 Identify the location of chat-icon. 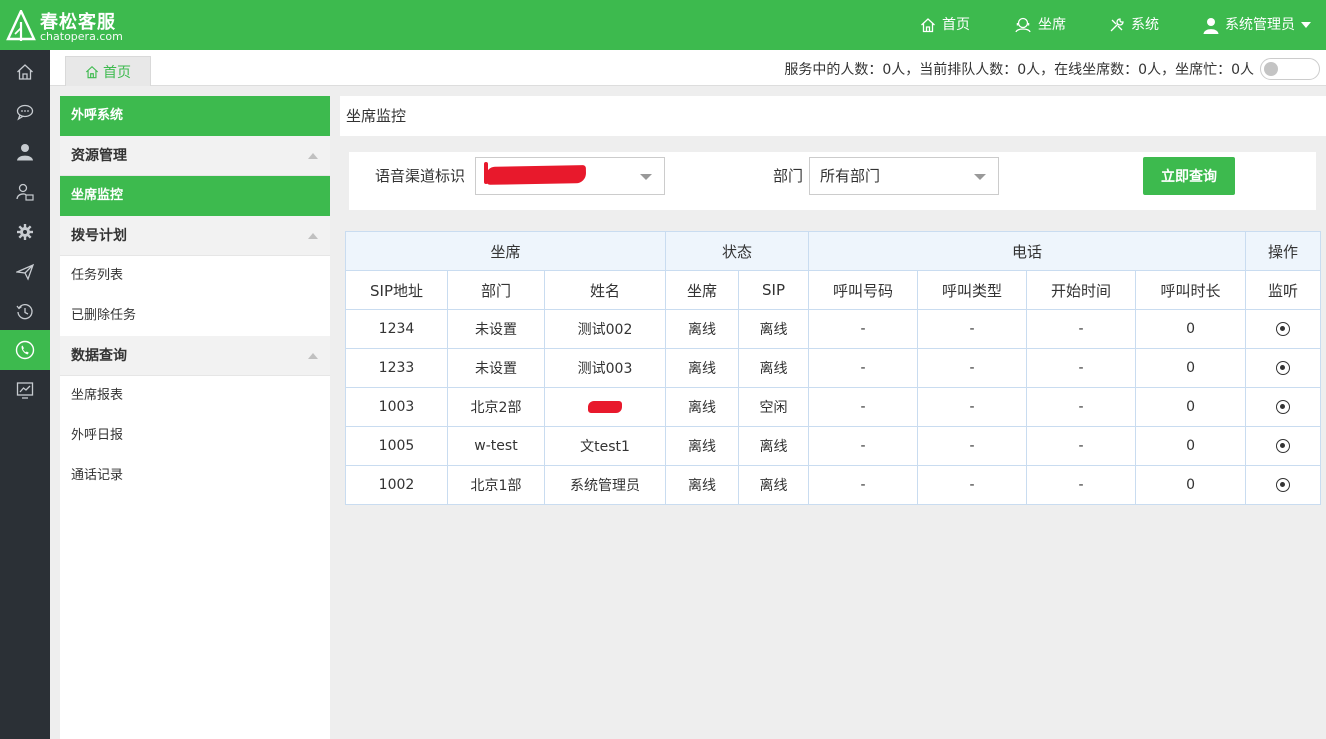
(25, 112).